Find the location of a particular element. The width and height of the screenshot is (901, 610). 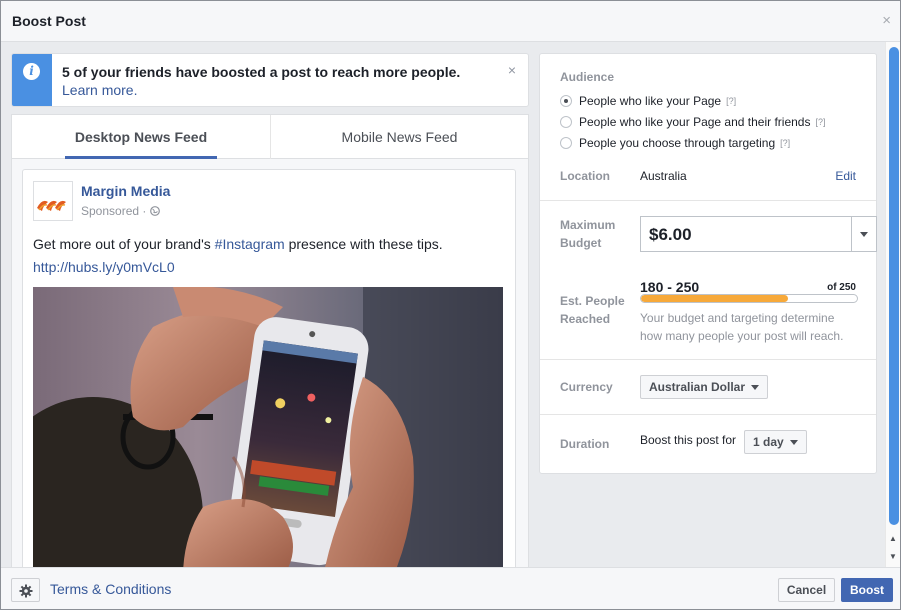

scrollbar: ▲ ▼ is located at coordinates (892, 304).